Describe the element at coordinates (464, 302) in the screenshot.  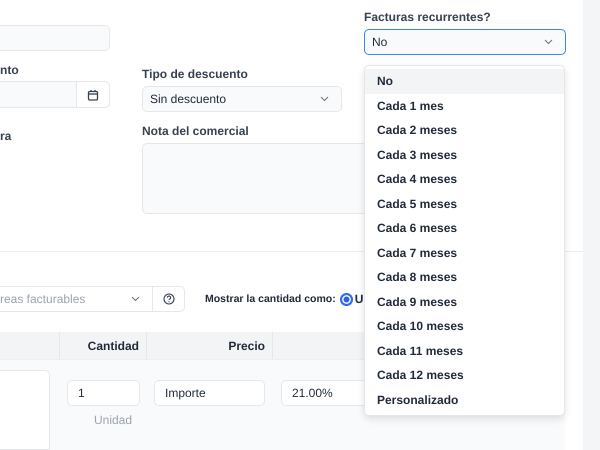
I see `menu-option: Cada 9 meses` at that location.